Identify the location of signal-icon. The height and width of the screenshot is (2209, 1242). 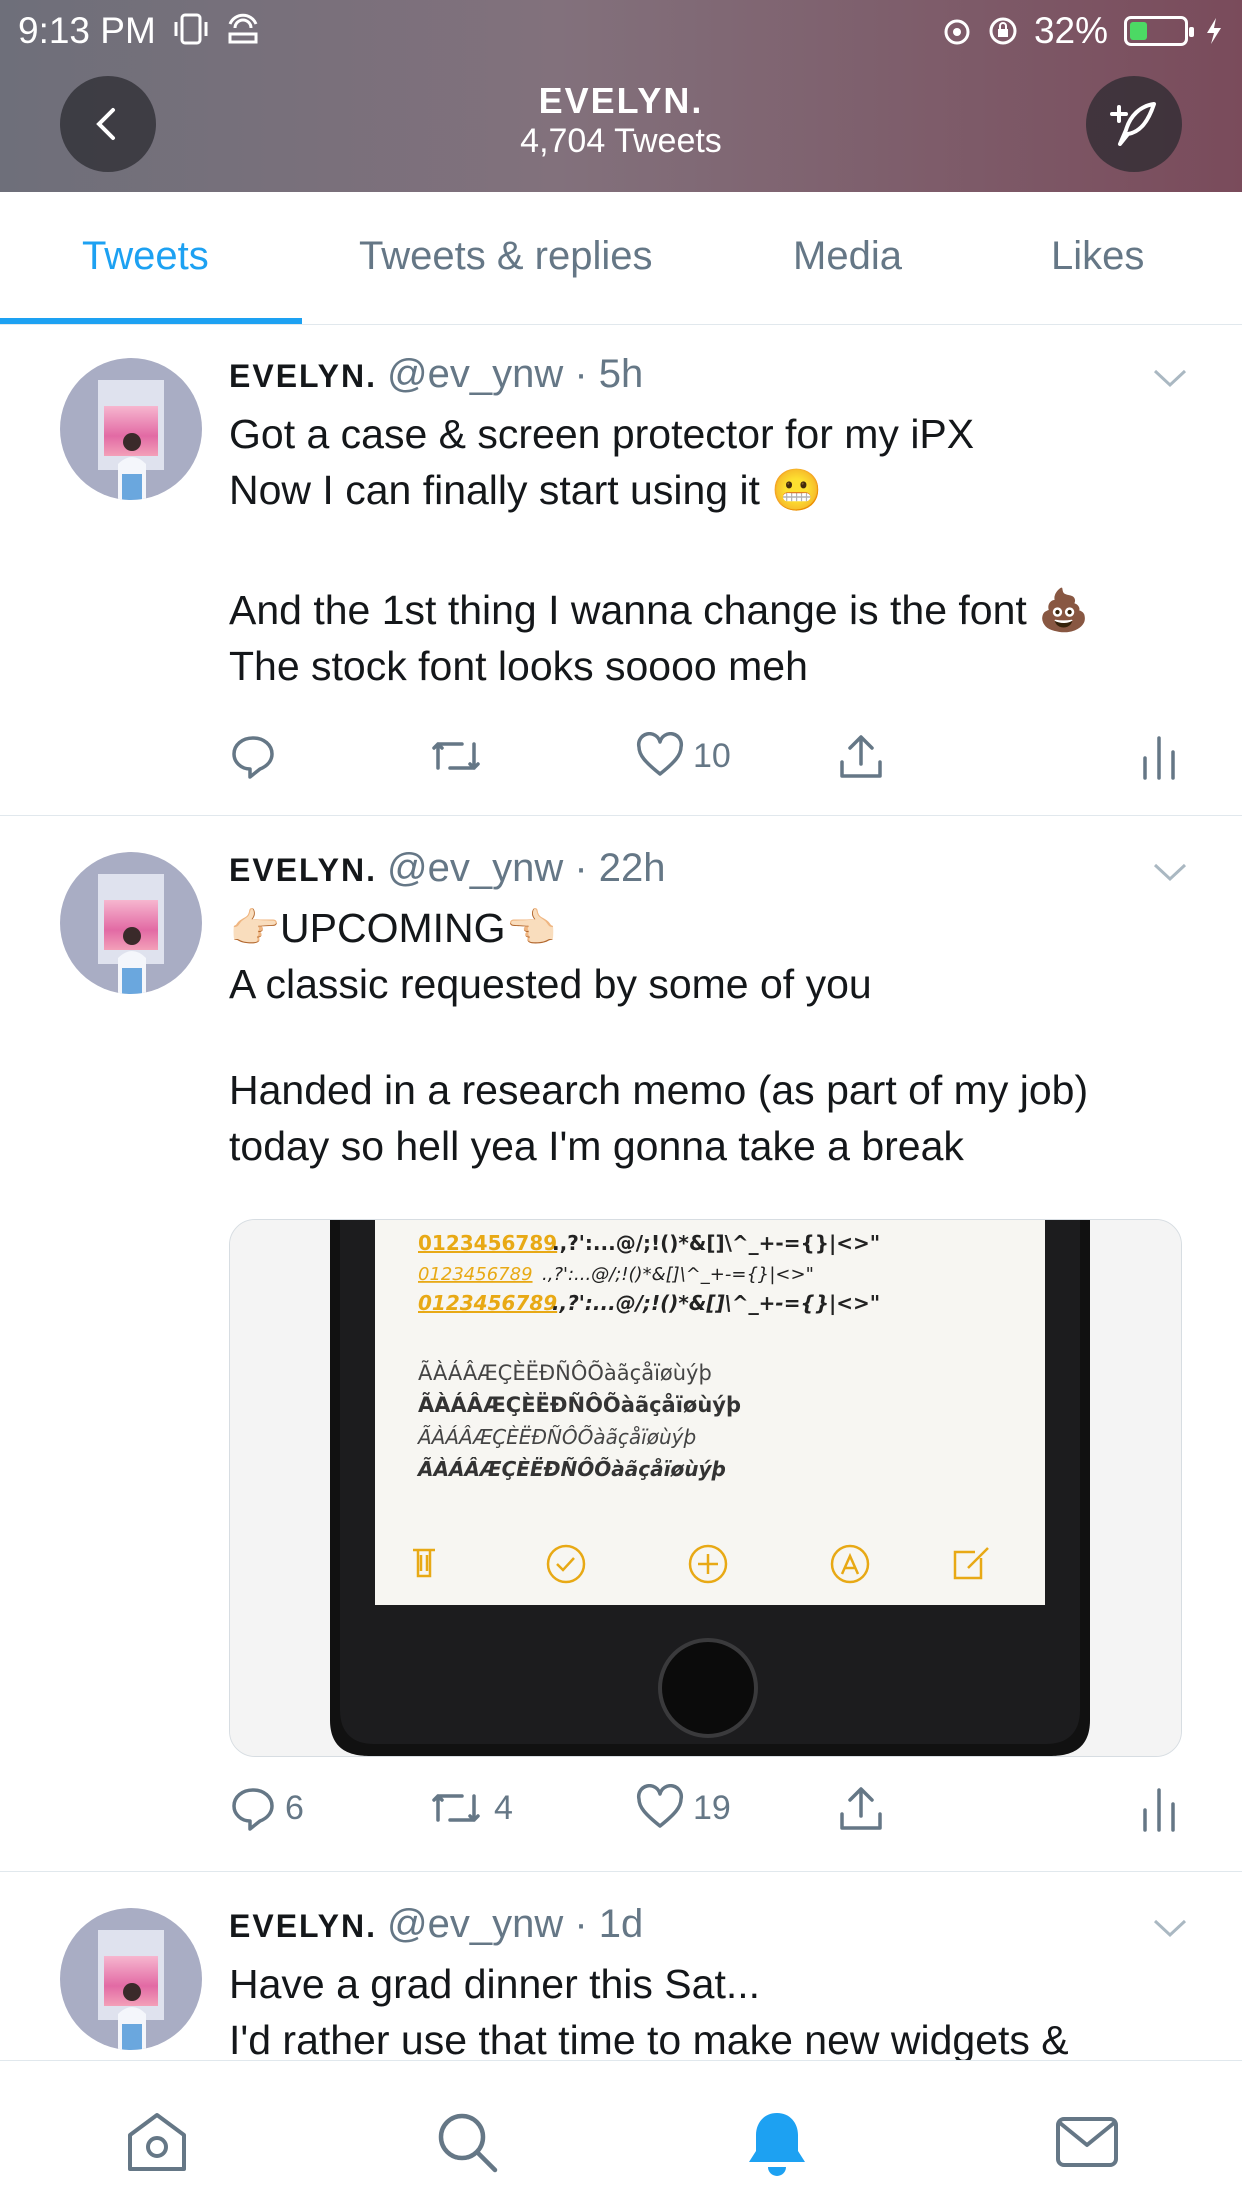
(243, 28).